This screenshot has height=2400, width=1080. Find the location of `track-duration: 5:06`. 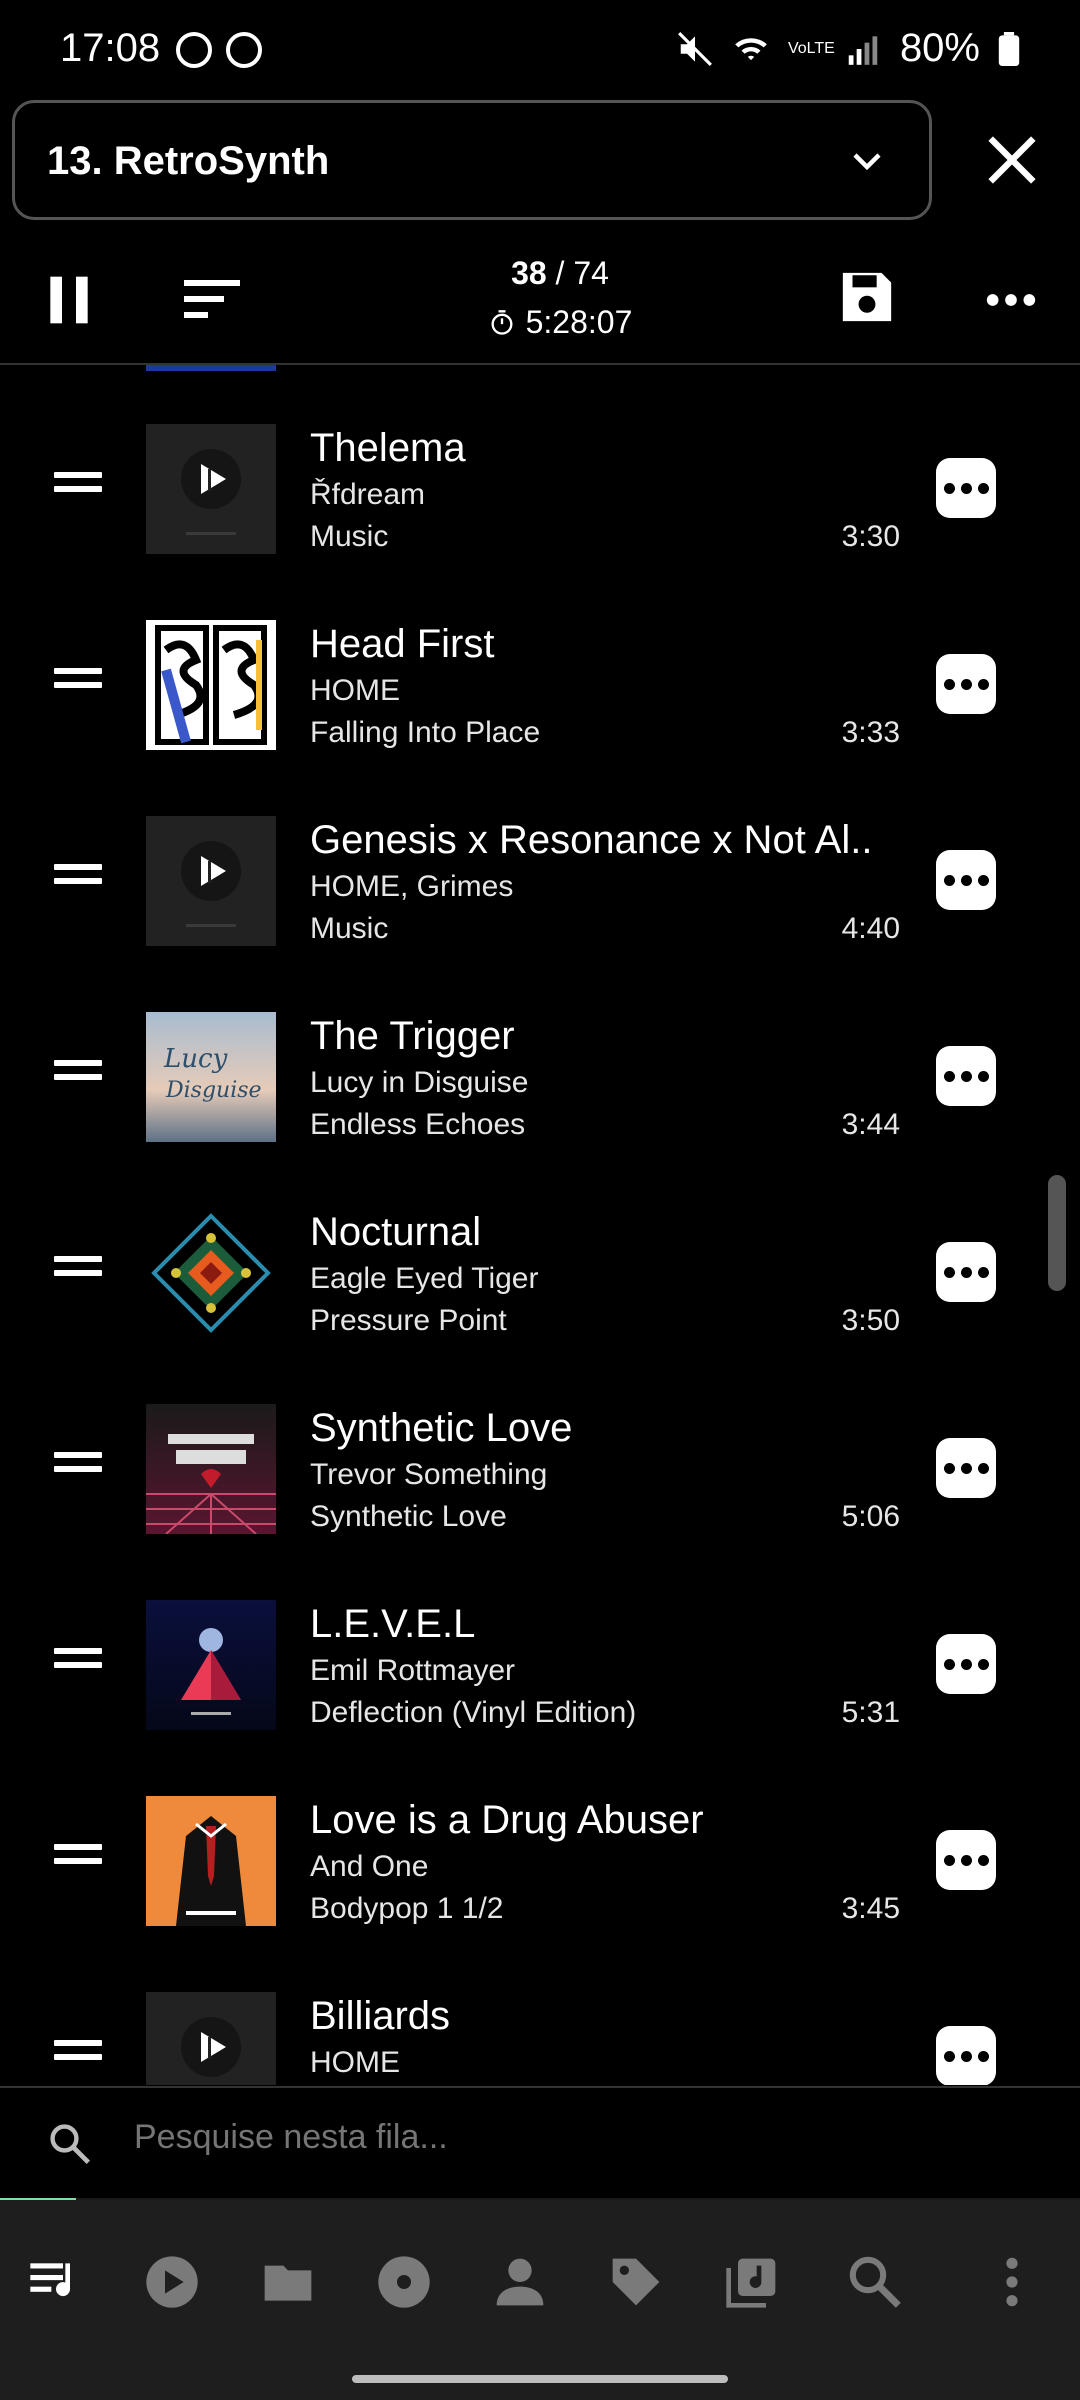

track-duration: 5:06 is located at coordinates (870, 1516).